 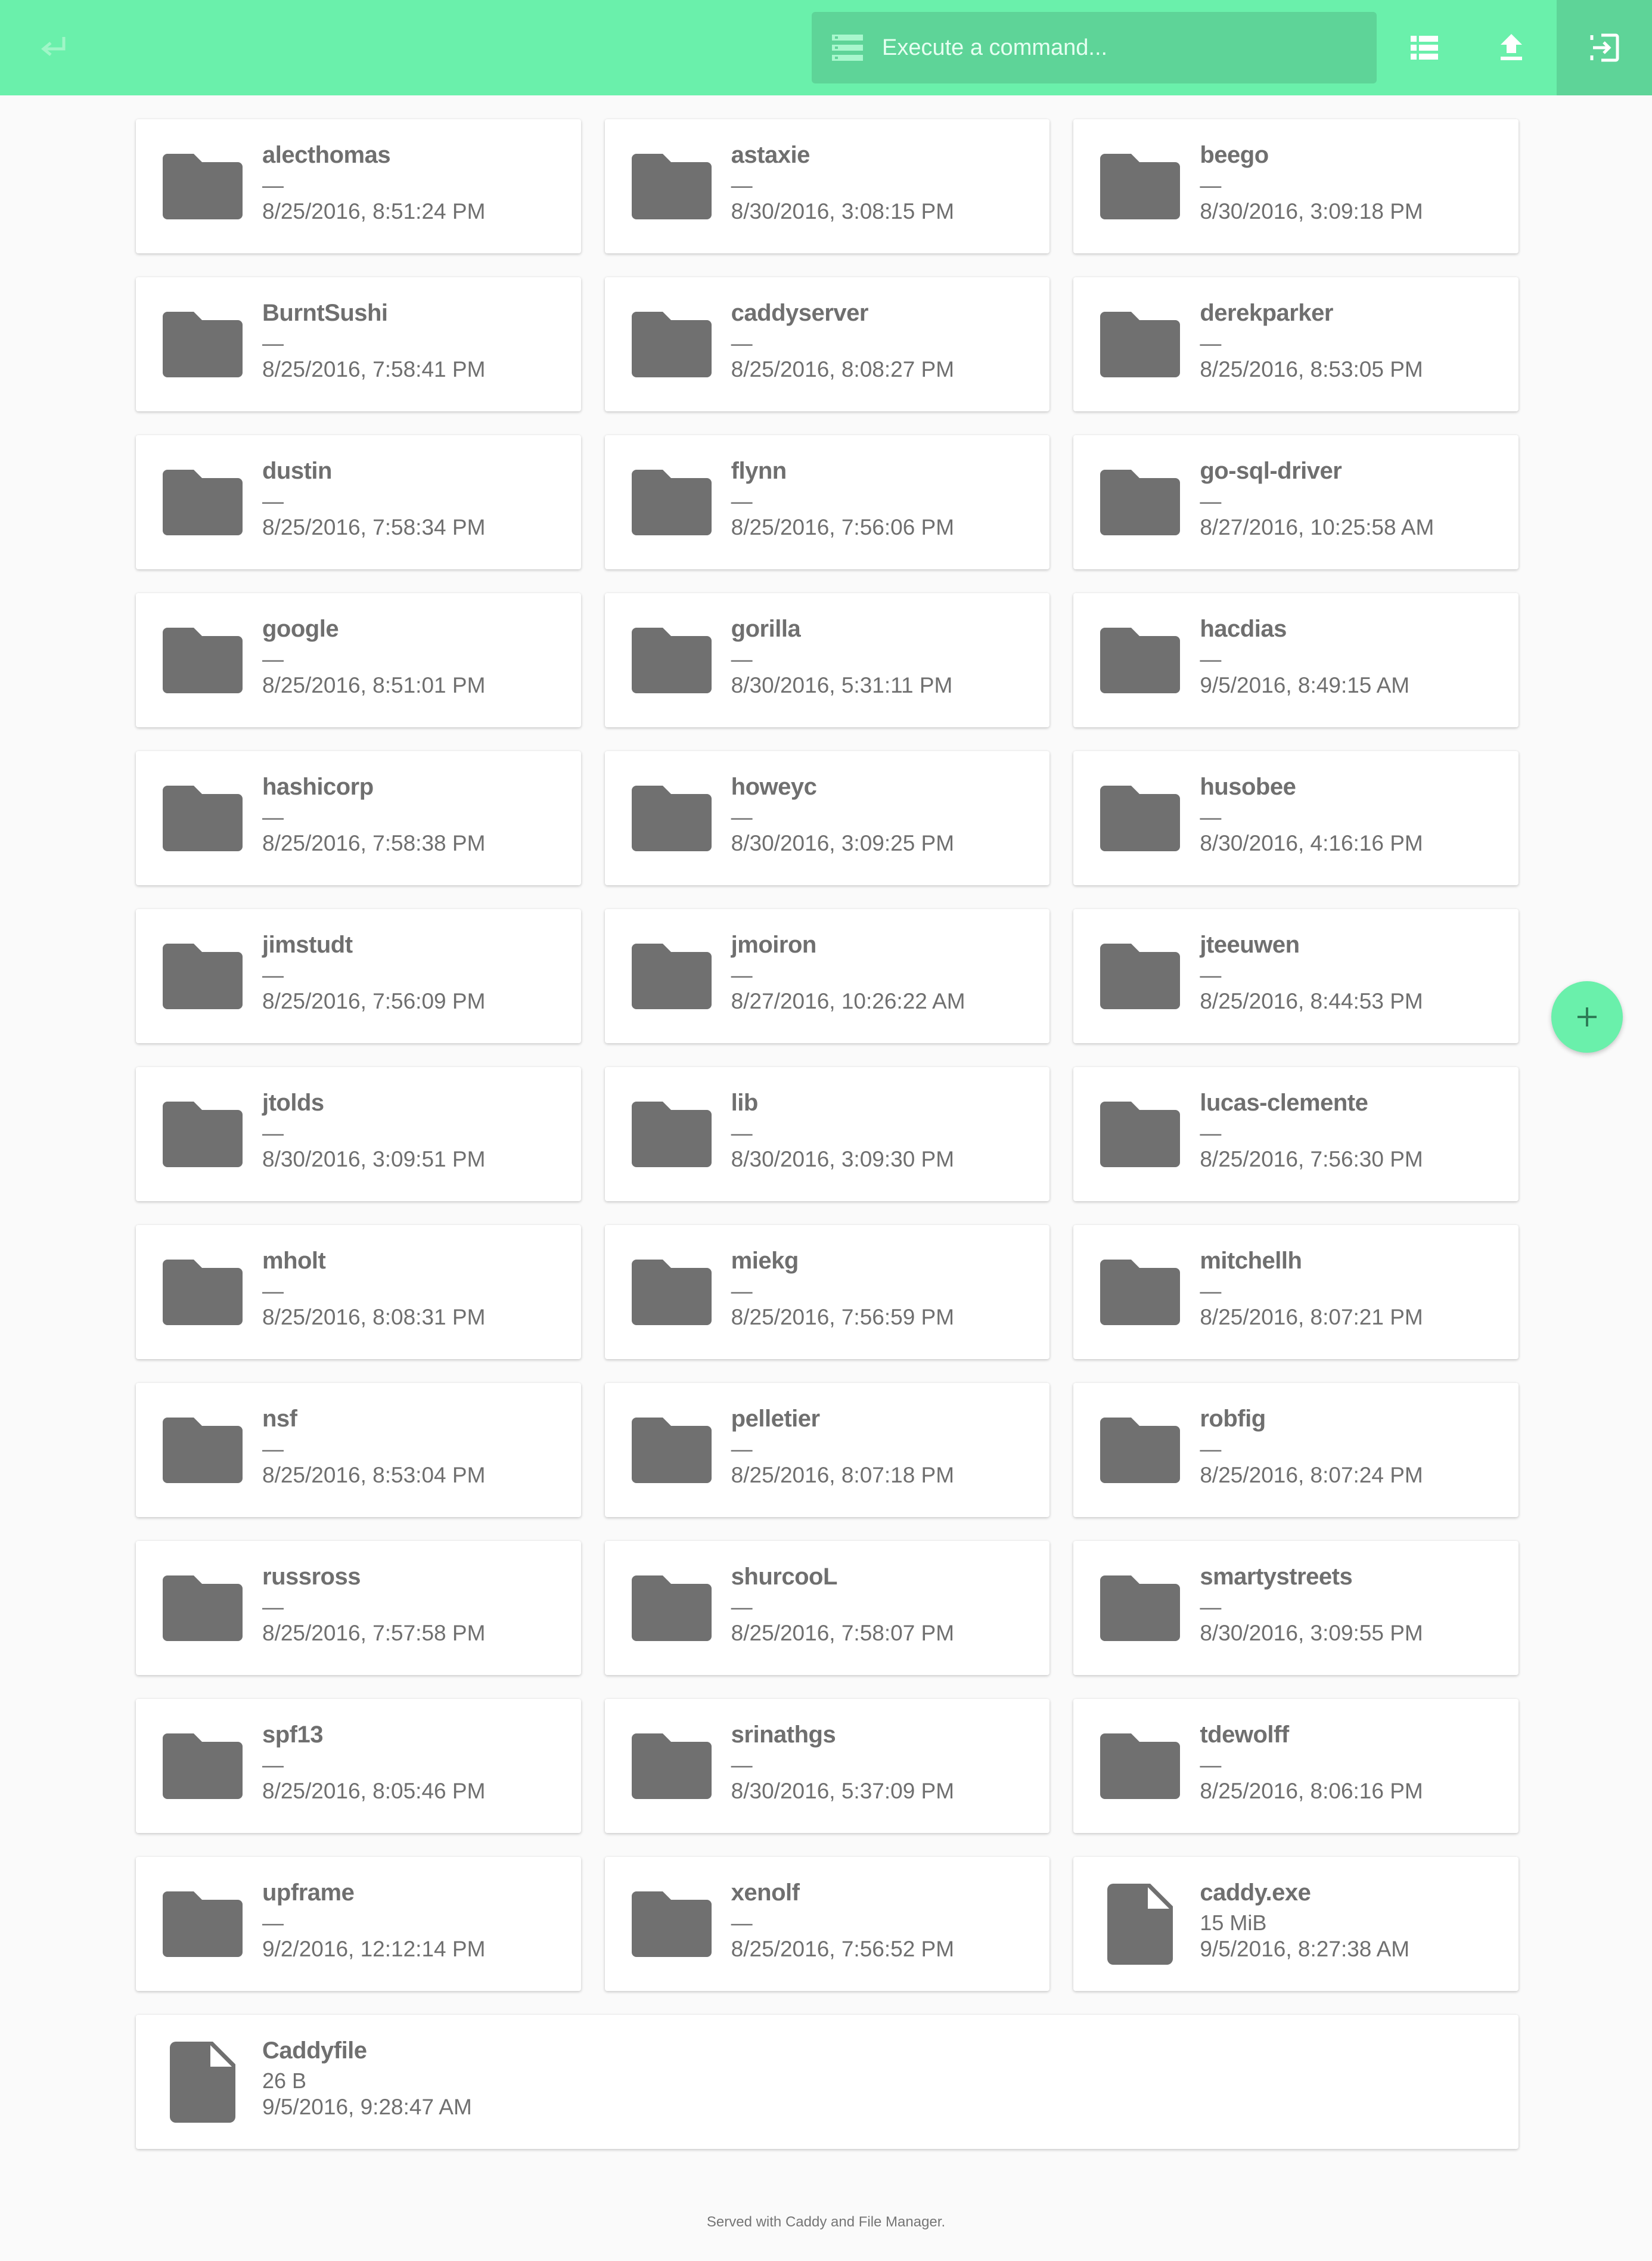 What do you see at coordinates (1284, 1103) in the screenshot?
I see `item-name: lucas-clemente` at bounding box center [1284, 1103].